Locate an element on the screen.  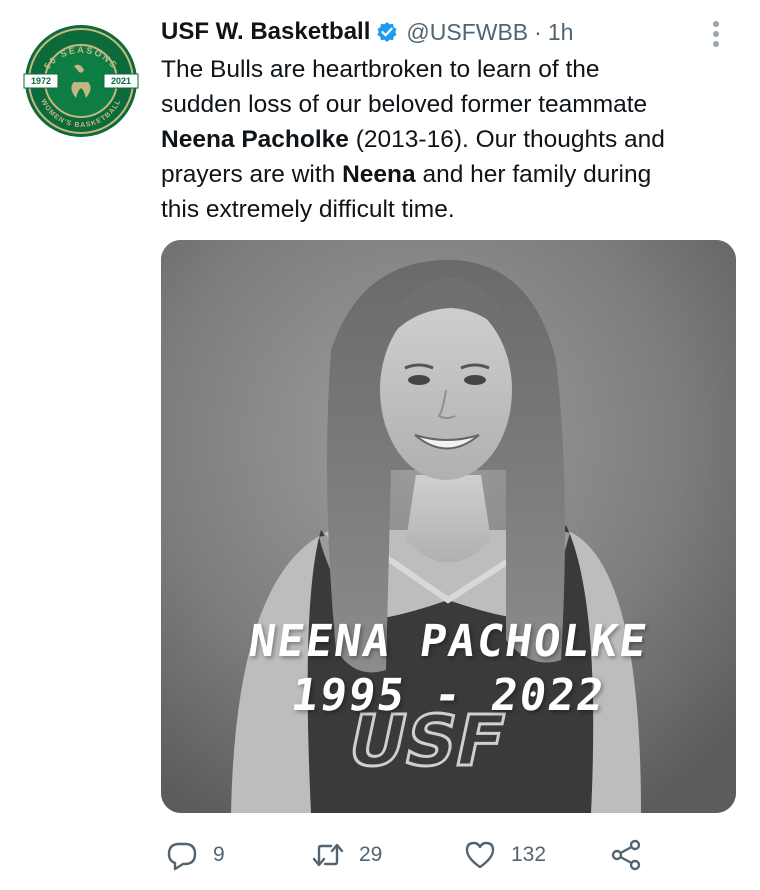
timestamp: 1h is located at coordinates (561, 32).